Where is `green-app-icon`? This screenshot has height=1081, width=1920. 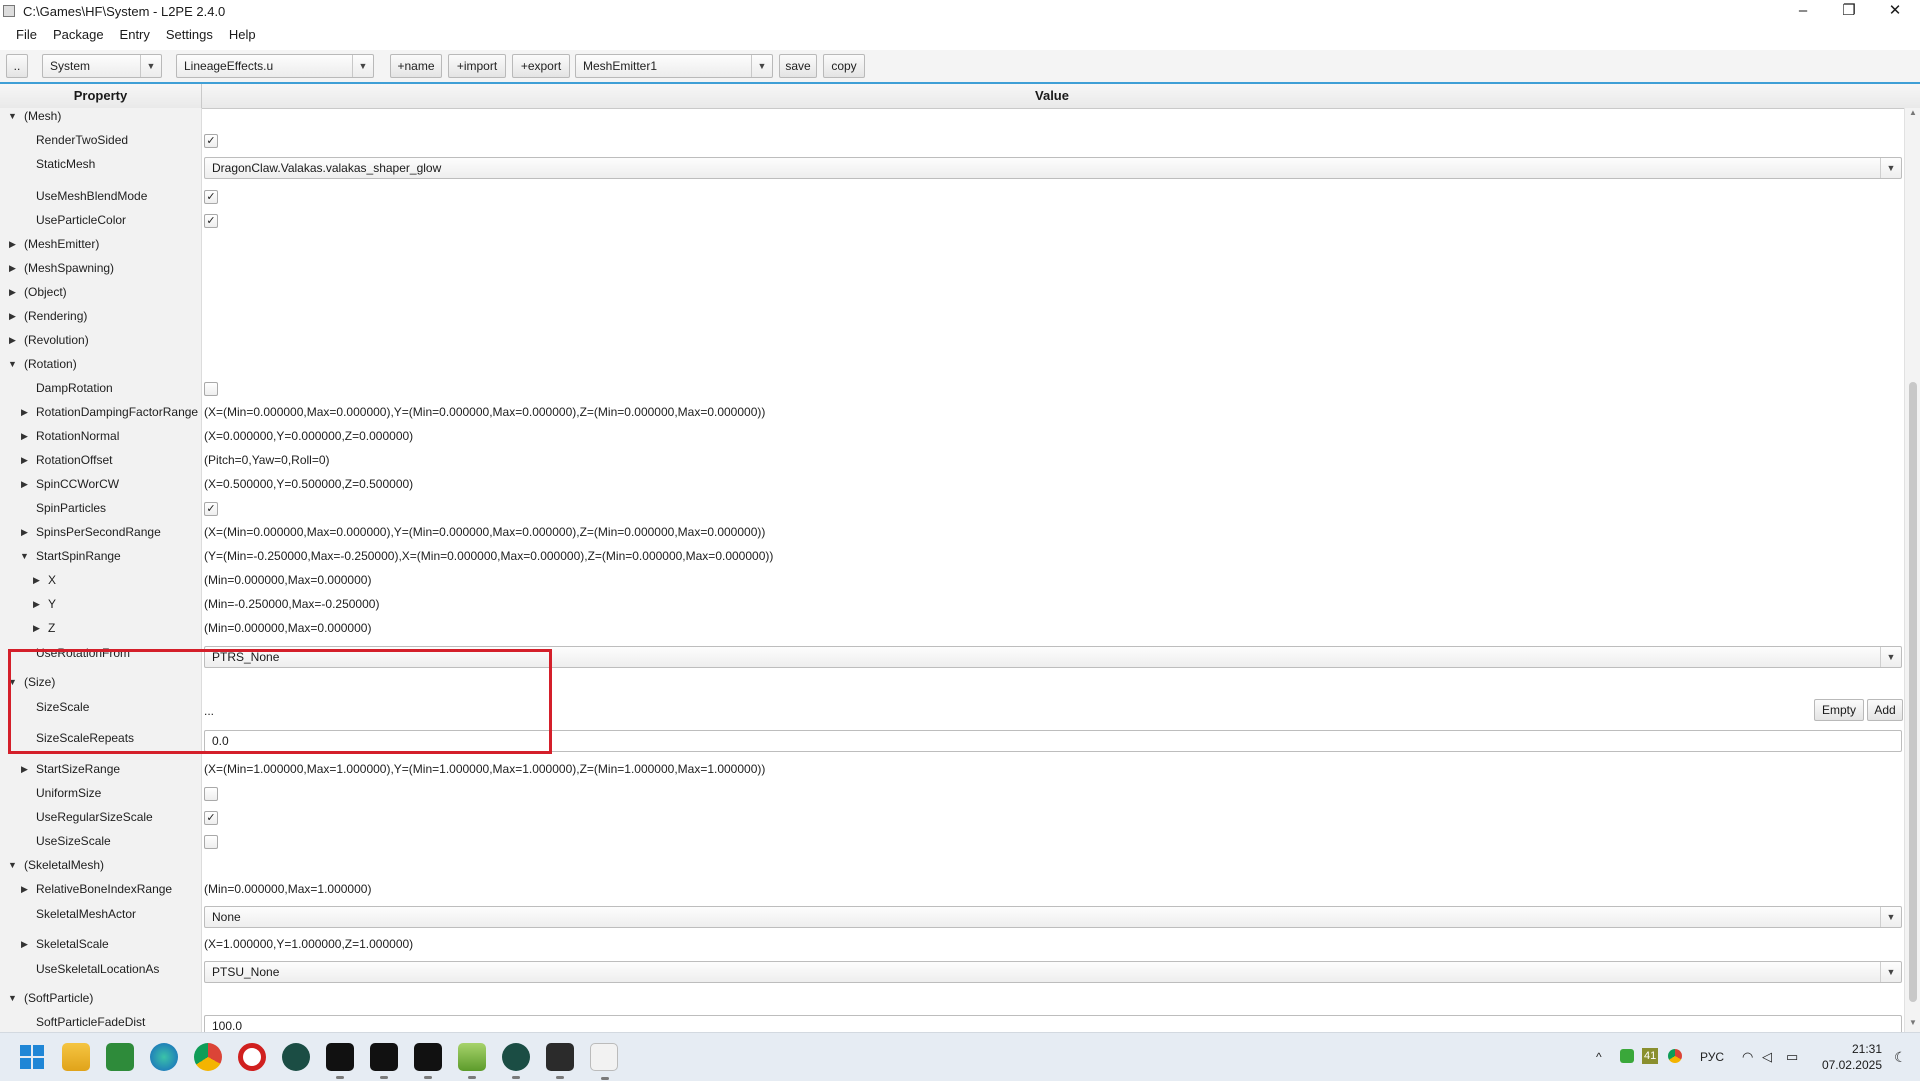
green-app-icon is located at coordinates (120, 1057).